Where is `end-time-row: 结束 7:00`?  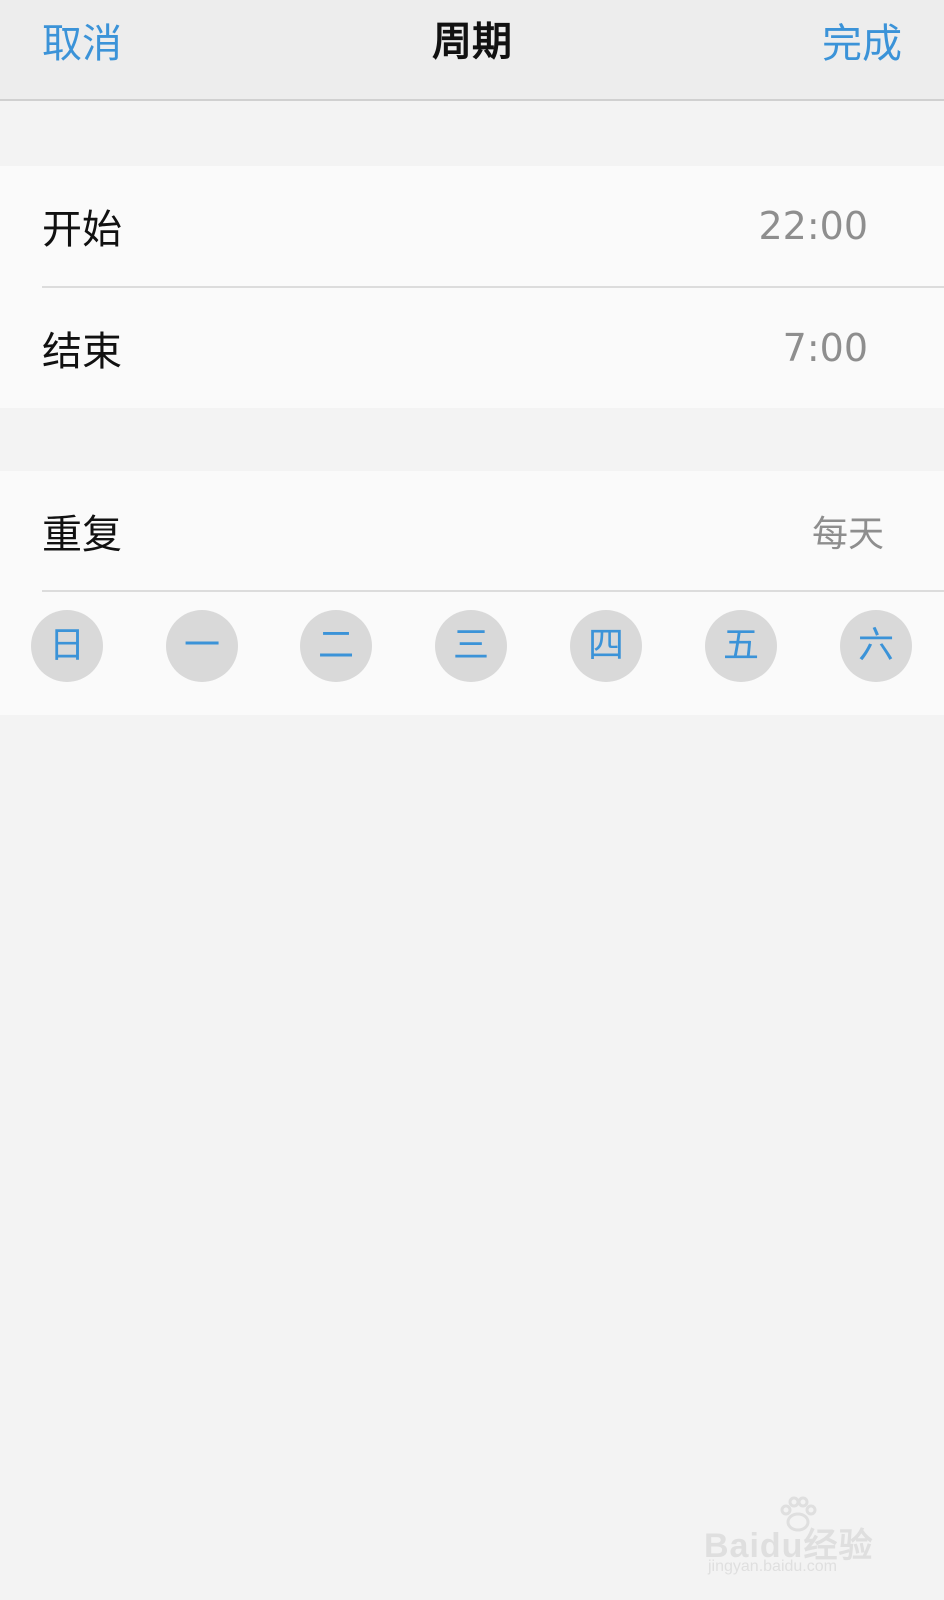
end-time-row: 结束 7:00 is located at coordinates (472, 348).